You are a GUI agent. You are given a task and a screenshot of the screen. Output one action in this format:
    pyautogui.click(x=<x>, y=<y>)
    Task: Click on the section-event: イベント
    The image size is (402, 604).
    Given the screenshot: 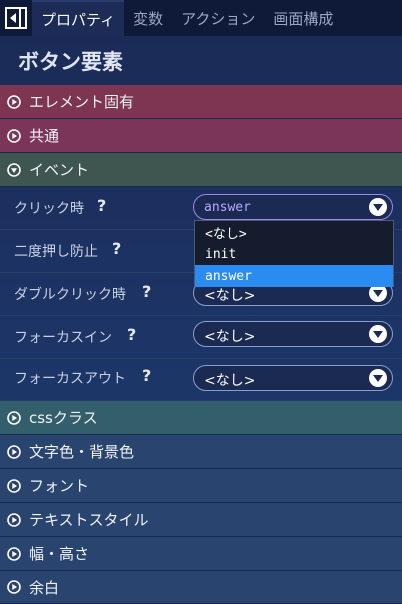 What is the action you would take?
    pyautogui.click(x=201, y=170)
    